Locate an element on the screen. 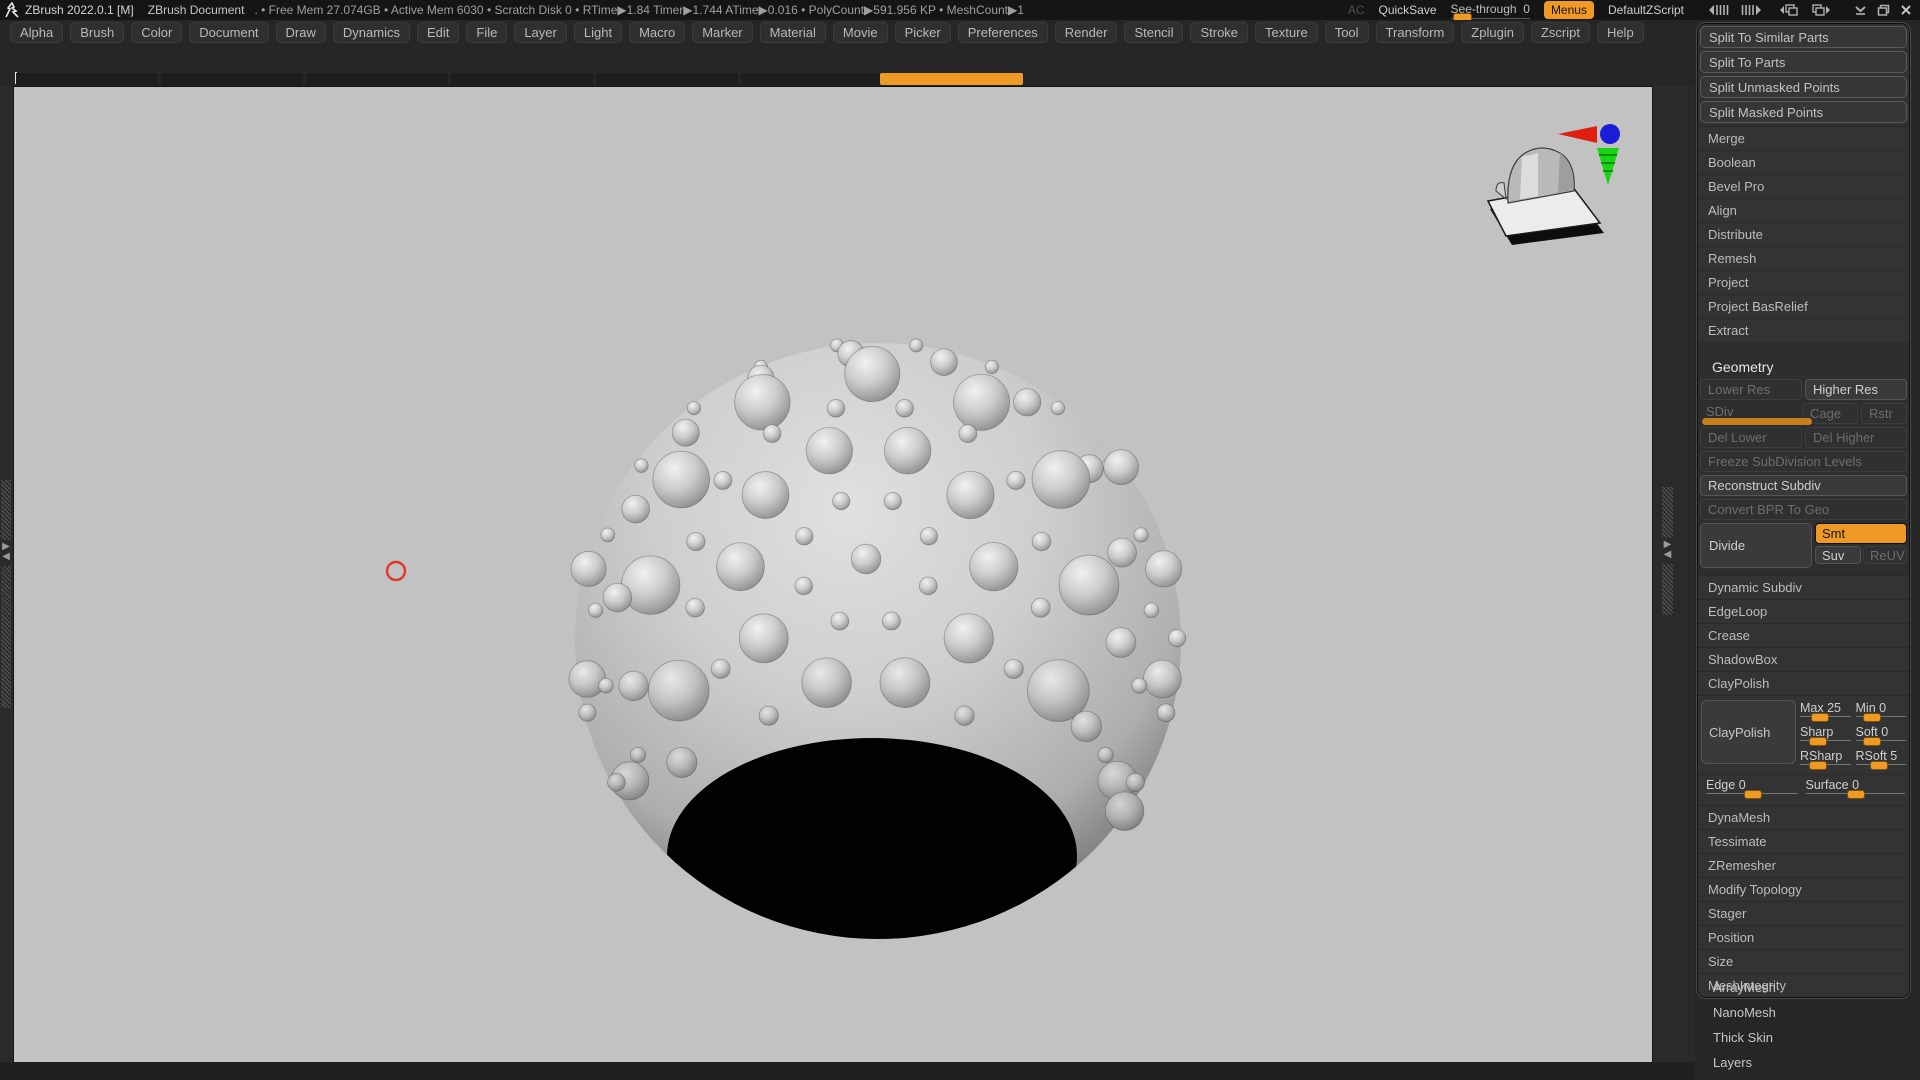  del-higher-button: Del Higher is located at coordinates (1856, 437).